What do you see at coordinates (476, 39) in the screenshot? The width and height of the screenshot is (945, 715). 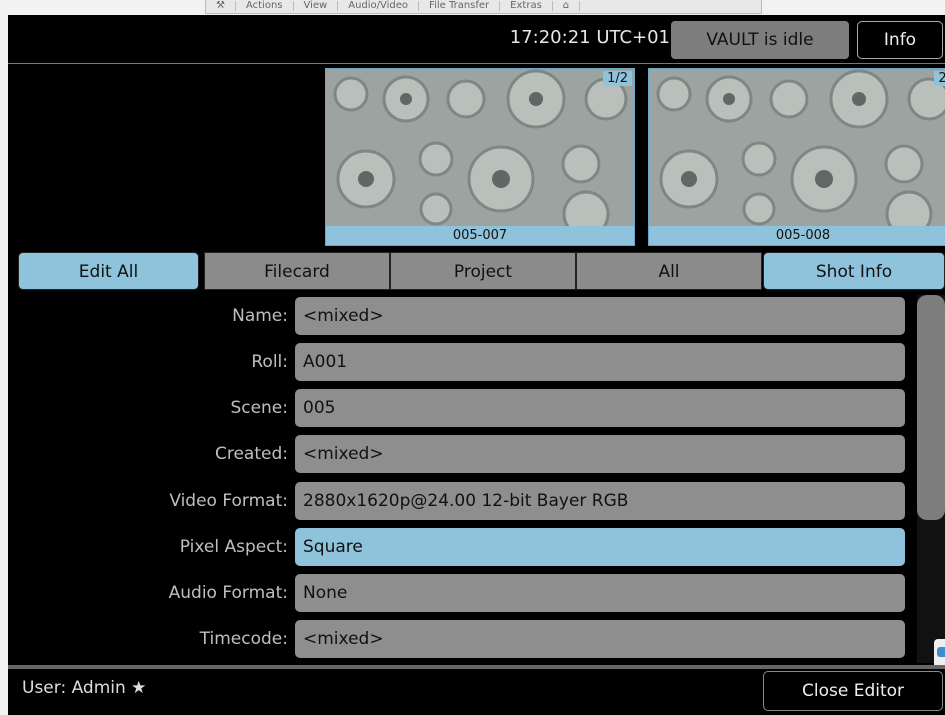 I see `header: 17:20:21 UTC+01 VAULT is idle Info` at bounding box center [476, 39].